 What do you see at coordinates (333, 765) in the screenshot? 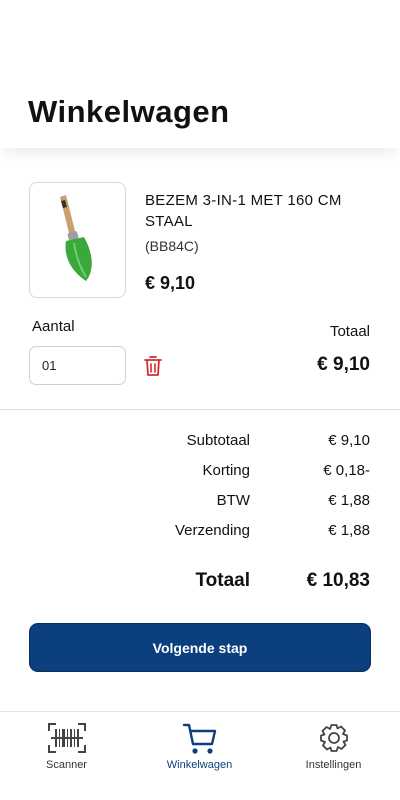
I see `tab-label: Instellingen` at bounding box center [333, 765].